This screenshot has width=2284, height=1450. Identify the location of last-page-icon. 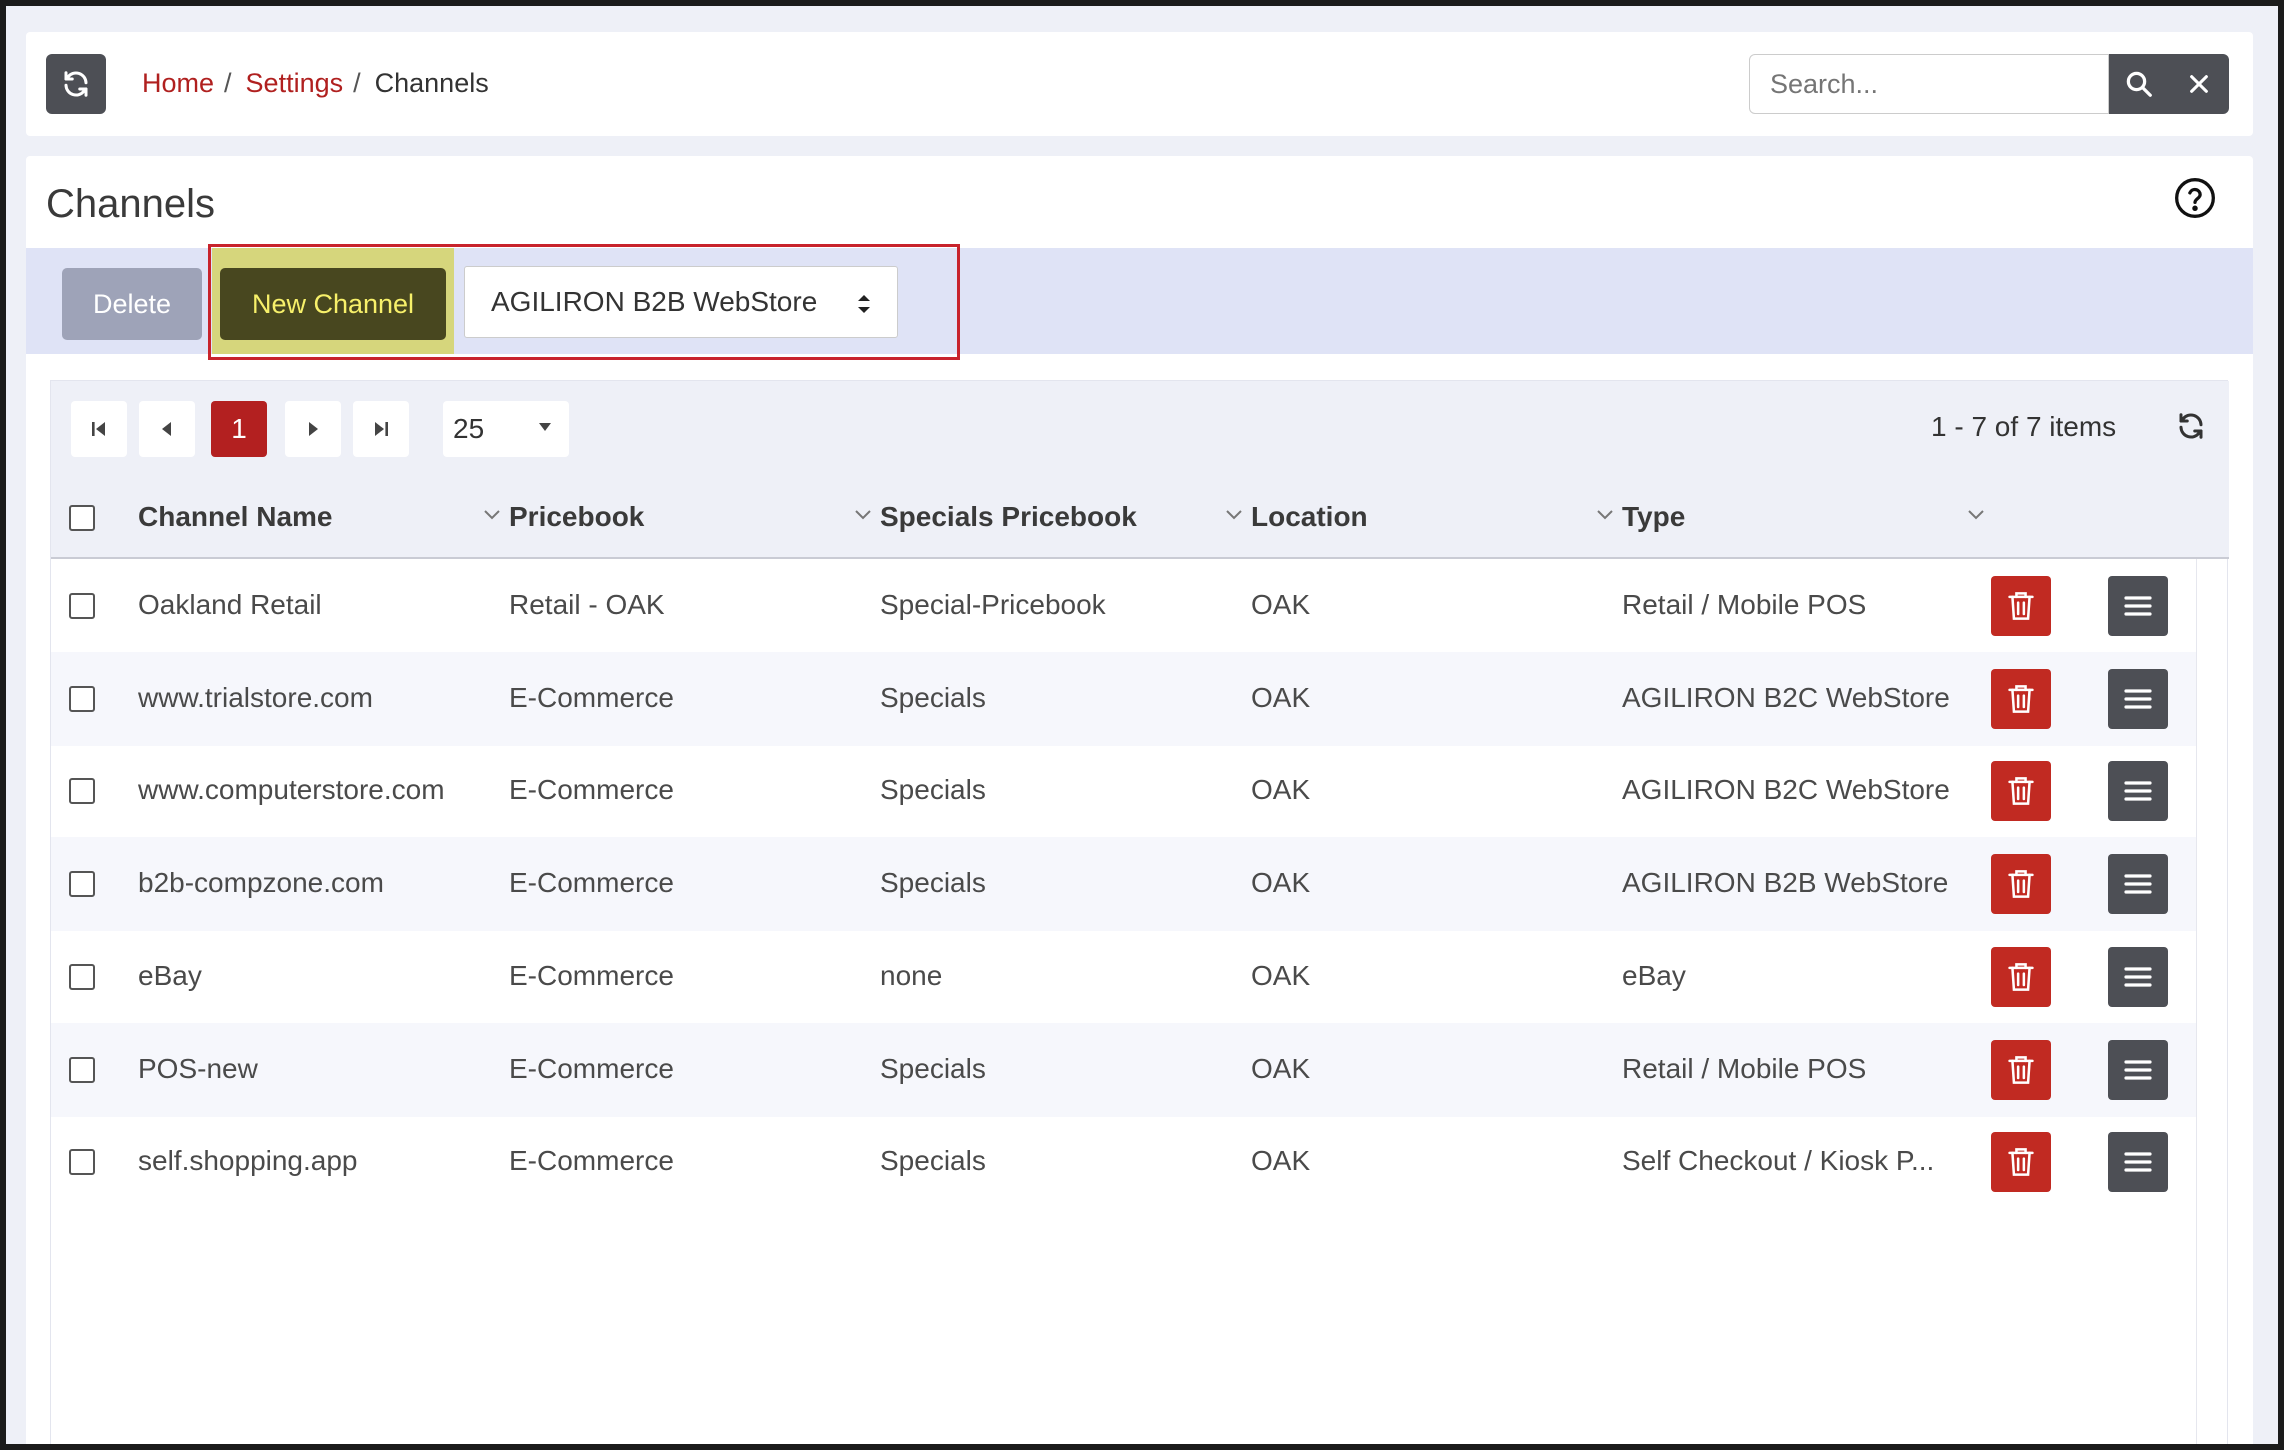
(381, 429).